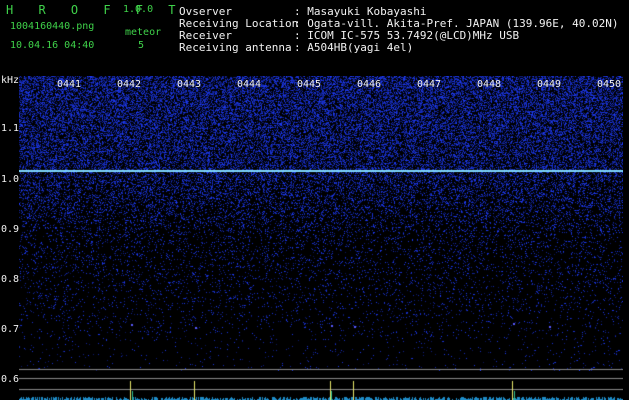 The width and height of the screenshot is (629, 400). I want to click on time-label-0444: 0444, so click(249, 84).